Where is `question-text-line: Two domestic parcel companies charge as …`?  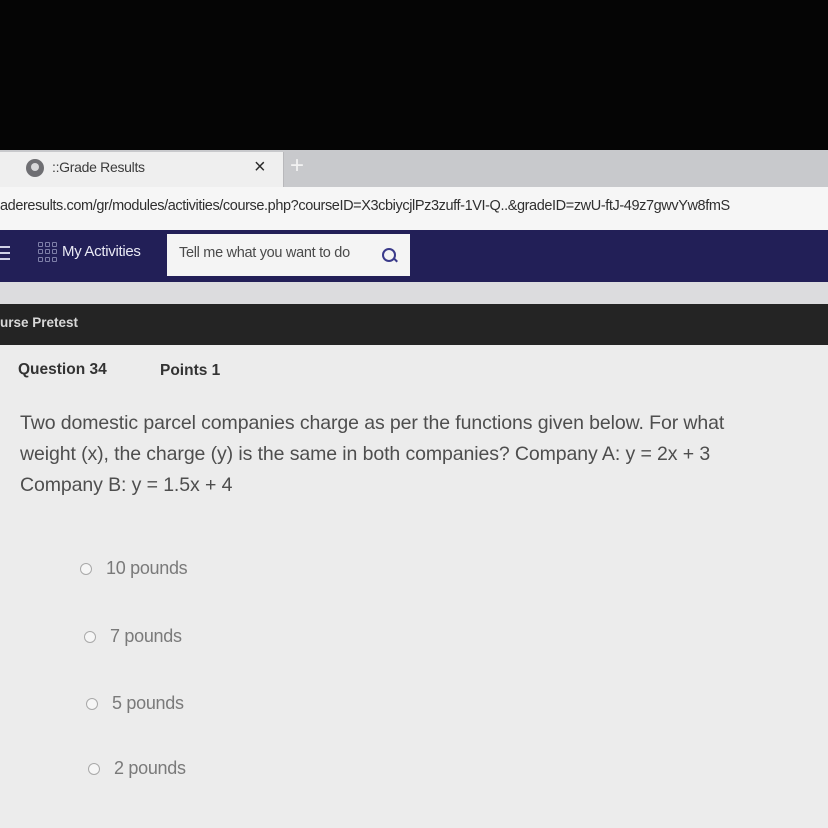
question-text-line: Two domestic parcel companies charge as … is located at coordinates (372, 423).